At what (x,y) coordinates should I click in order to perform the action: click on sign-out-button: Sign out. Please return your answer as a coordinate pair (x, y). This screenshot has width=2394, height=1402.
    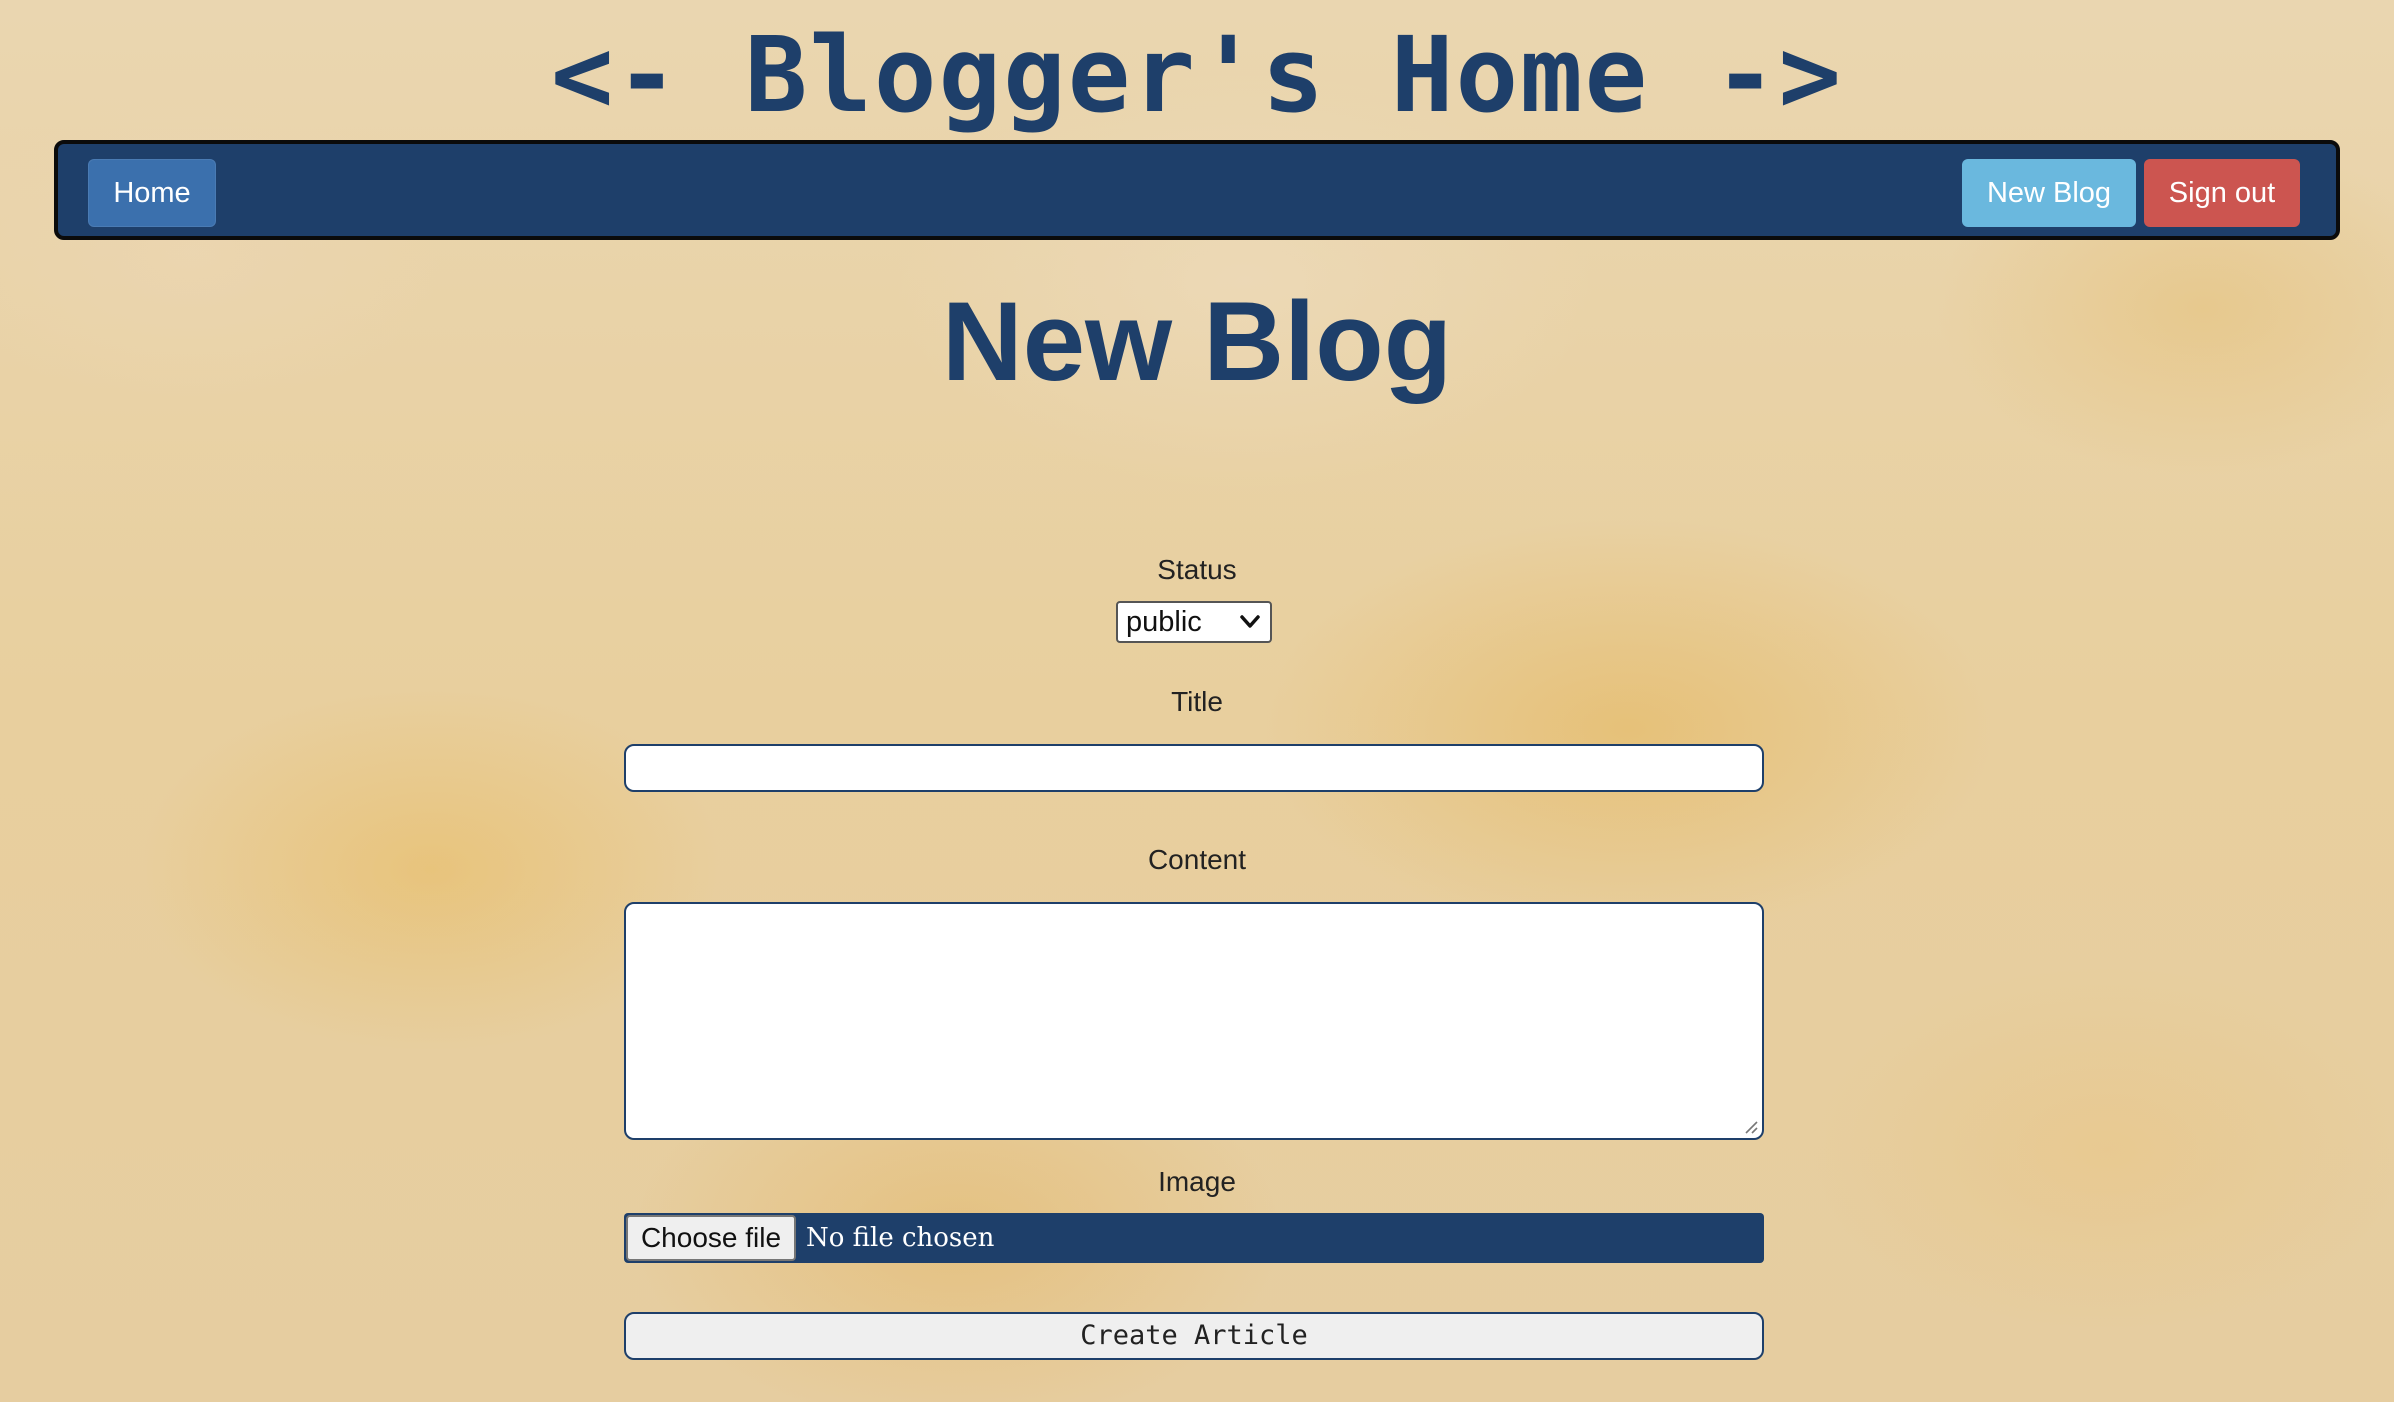
    Looking at the image, I should click on (2222, 193).